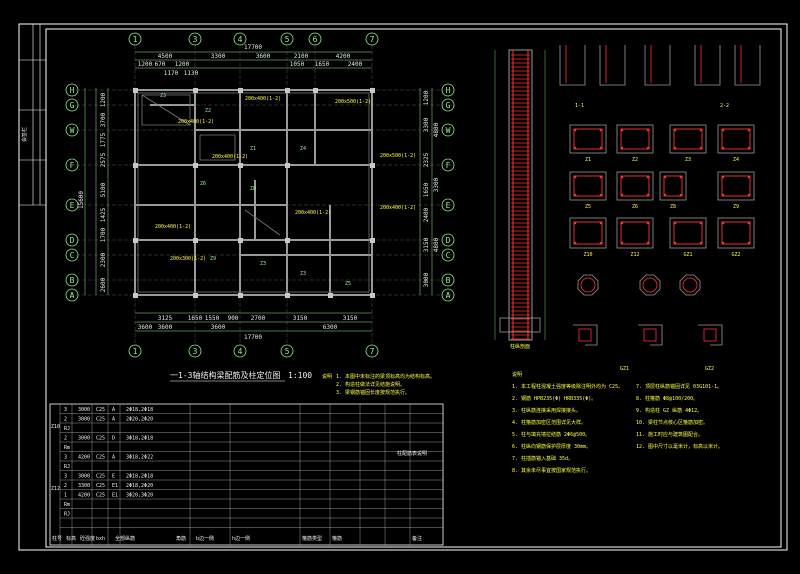 This screenshot has width=800, height=574. I want to click on beam-label-5: 200x400(1-2), so click(313, 213).